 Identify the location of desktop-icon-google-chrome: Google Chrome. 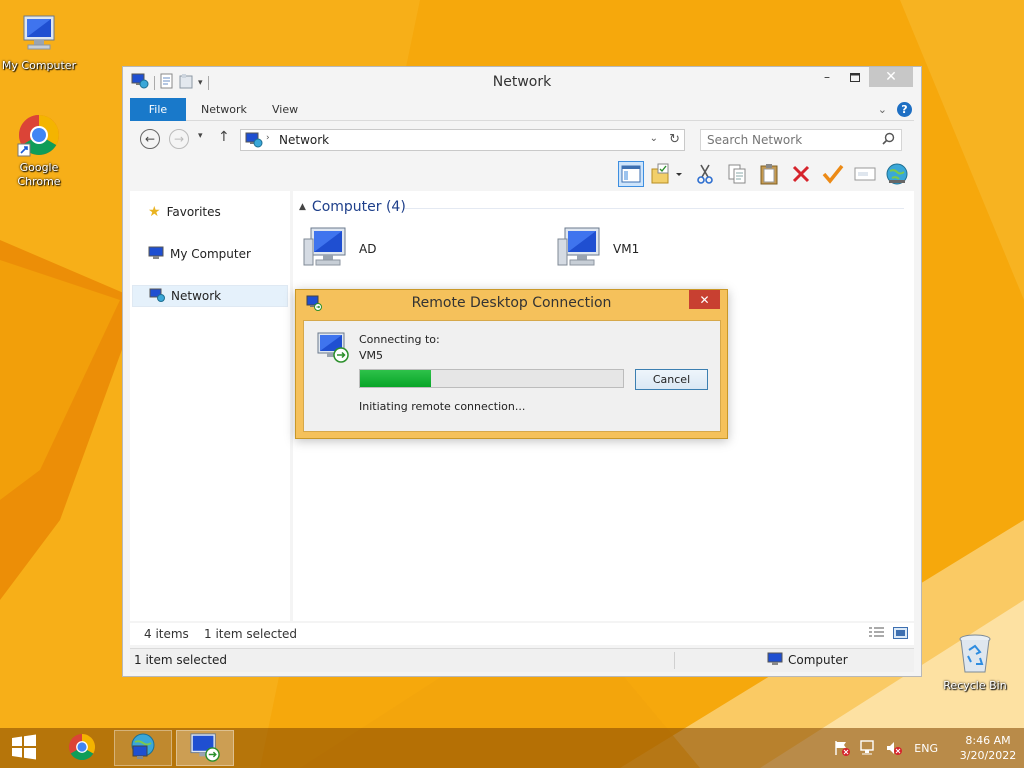
(40, 150).